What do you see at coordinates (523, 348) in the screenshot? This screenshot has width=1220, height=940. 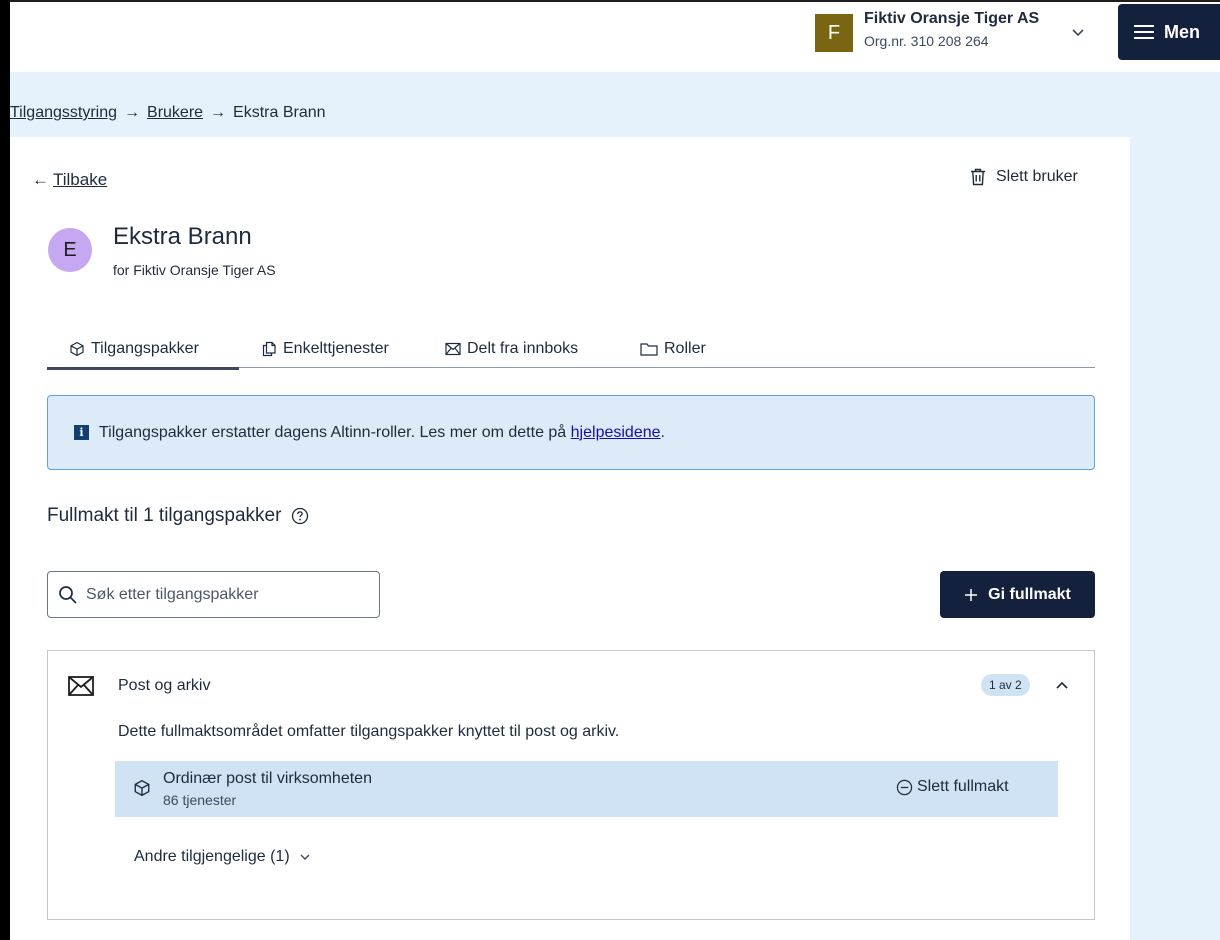 I see `tab-label: Delt fra innboks` at bounding box center [523, 348].